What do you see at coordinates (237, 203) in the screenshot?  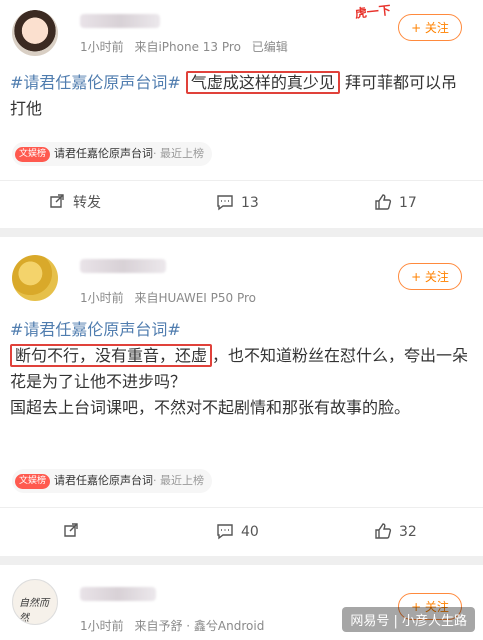 I see `comment-button: 13` at bounding box center [237, 203].